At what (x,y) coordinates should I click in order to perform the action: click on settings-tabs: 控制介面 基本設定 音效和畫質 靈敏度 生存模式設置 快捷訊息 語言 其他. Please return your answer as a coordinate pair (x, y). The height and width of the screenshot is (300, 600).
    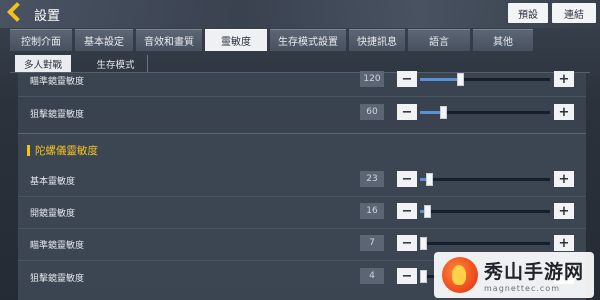
    Looking at the image, I should click on (271, 40).